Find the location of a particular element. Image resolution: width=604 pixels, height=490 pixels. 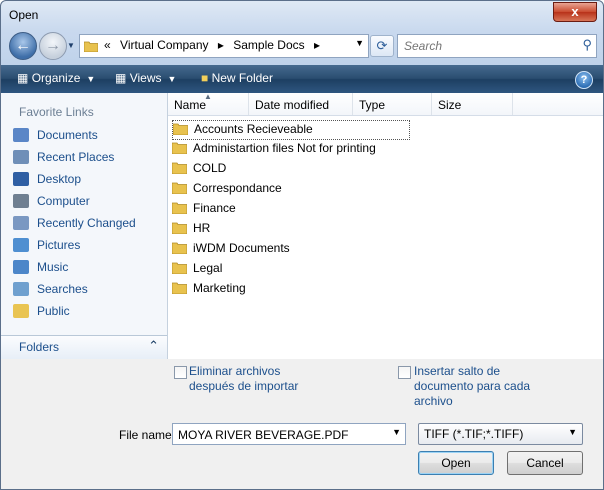

organize-button: ▦ Organize ▼ is located at coordinates (56, 78).